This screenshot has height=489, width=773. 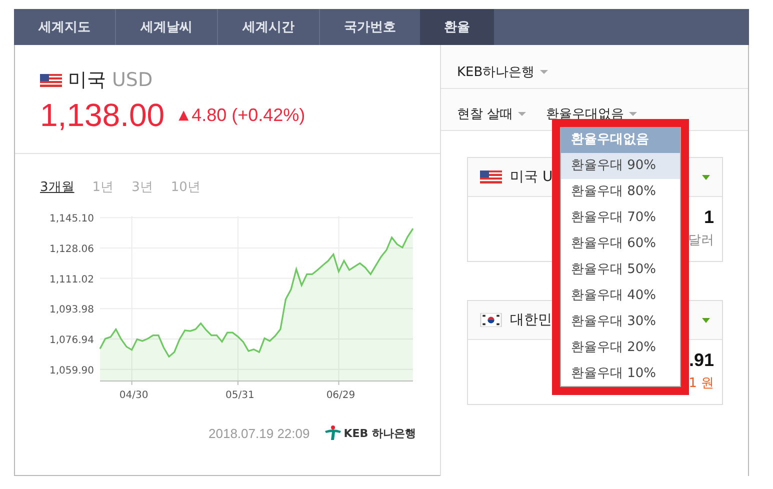 What do you see at coordinates (457, 27) in the screenshot?
I see `nav-tab: 환율` at bounding box center [457, 27].